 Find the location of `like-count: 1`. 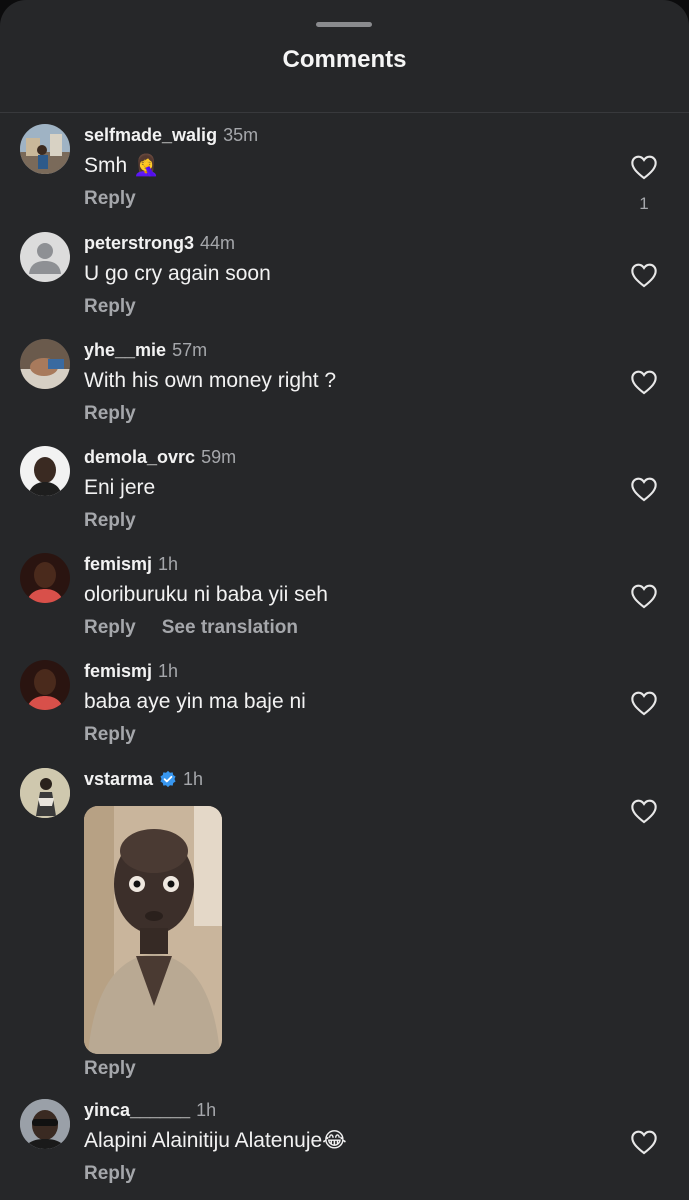

like-count: 1 is located at coordinates (644, 203).